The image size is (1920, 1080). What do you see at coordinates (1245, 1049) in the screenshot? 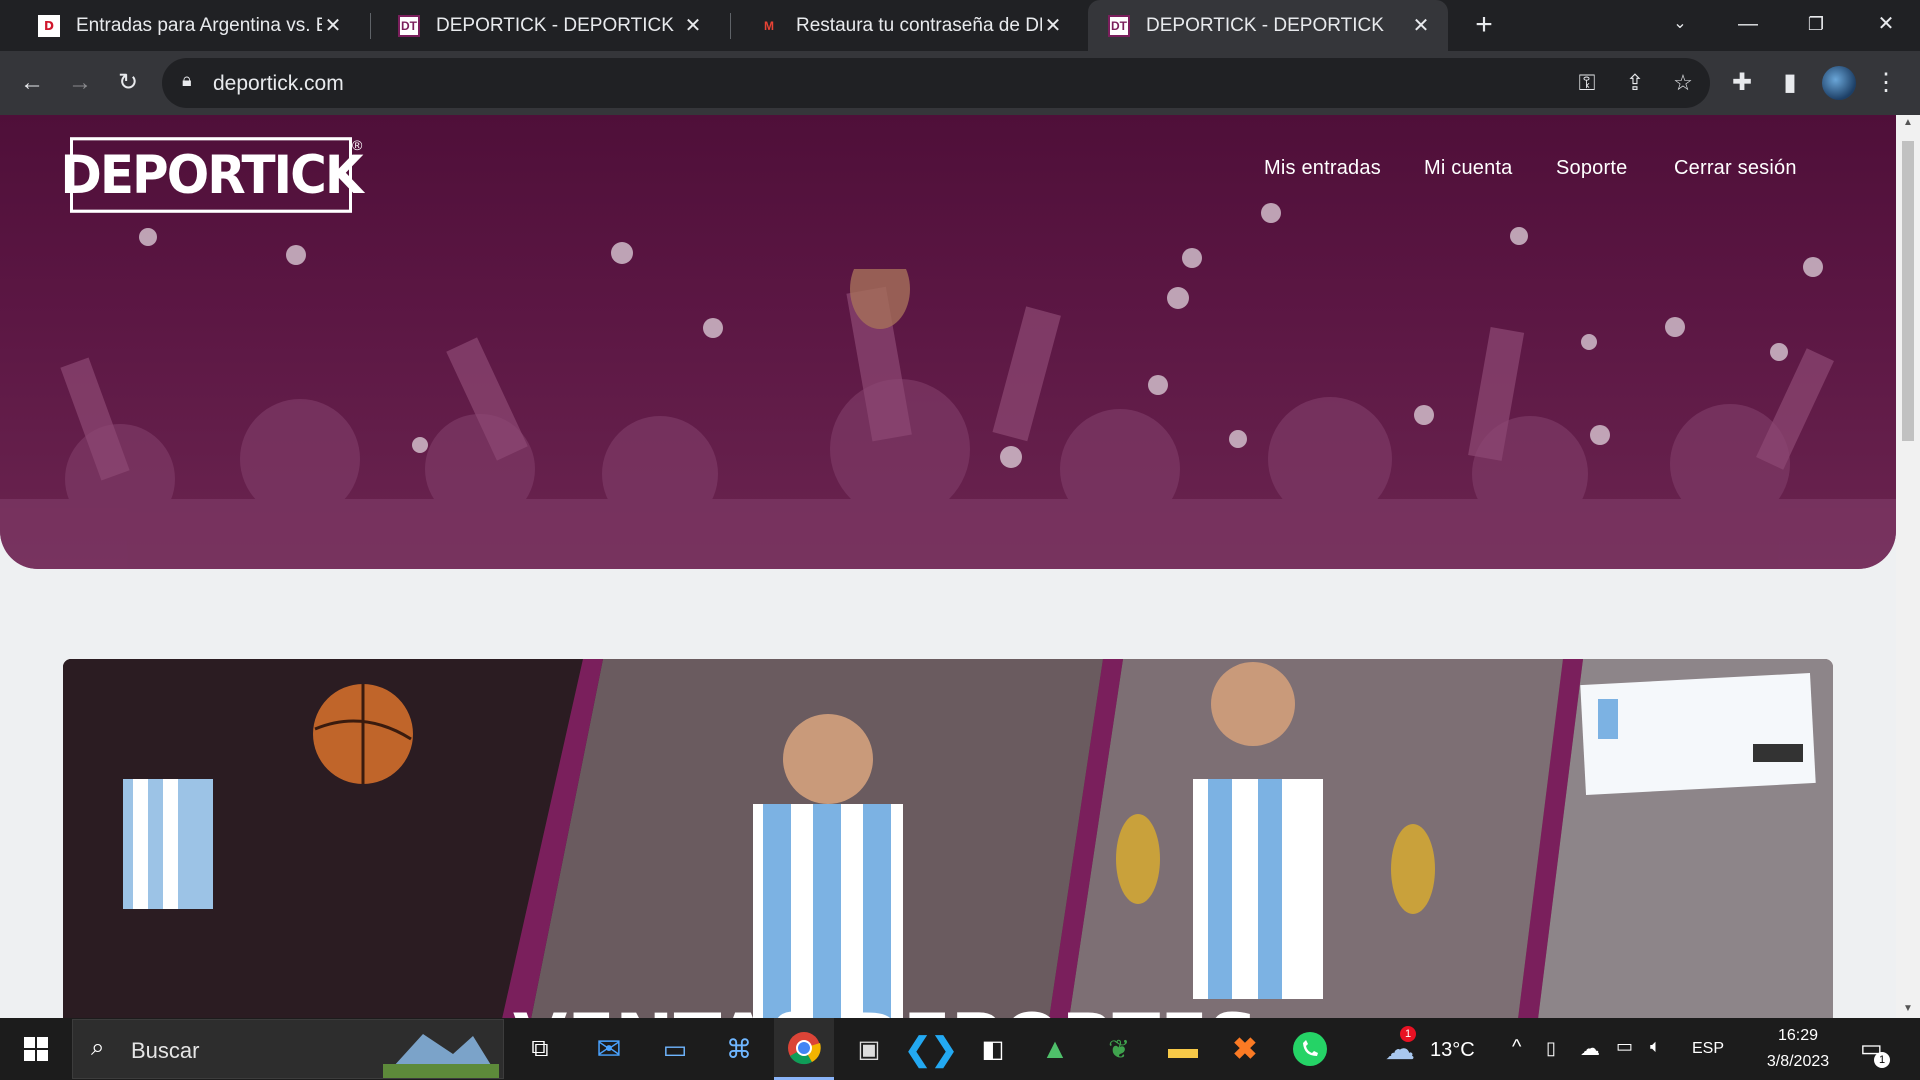
I see `xampp-icon: ✖` at bounding box center [1245, 1049].